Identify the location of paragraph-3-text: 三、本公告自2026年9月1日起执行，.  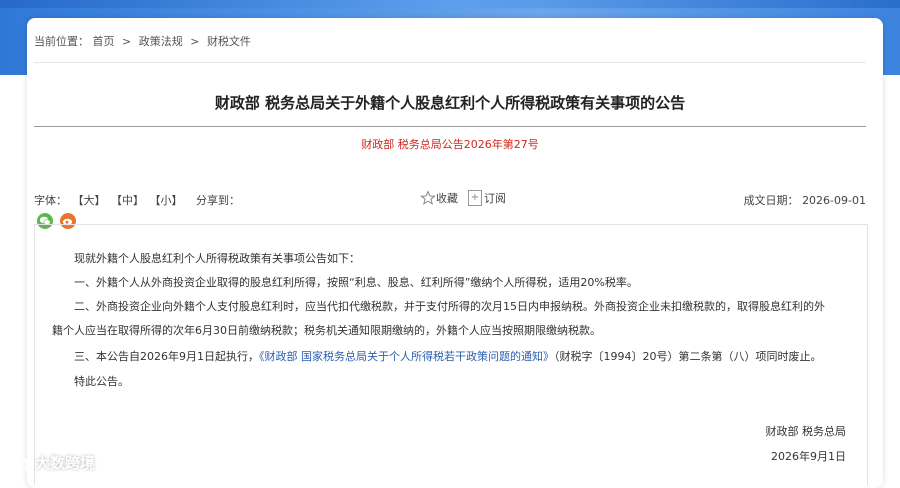
(166, 356).